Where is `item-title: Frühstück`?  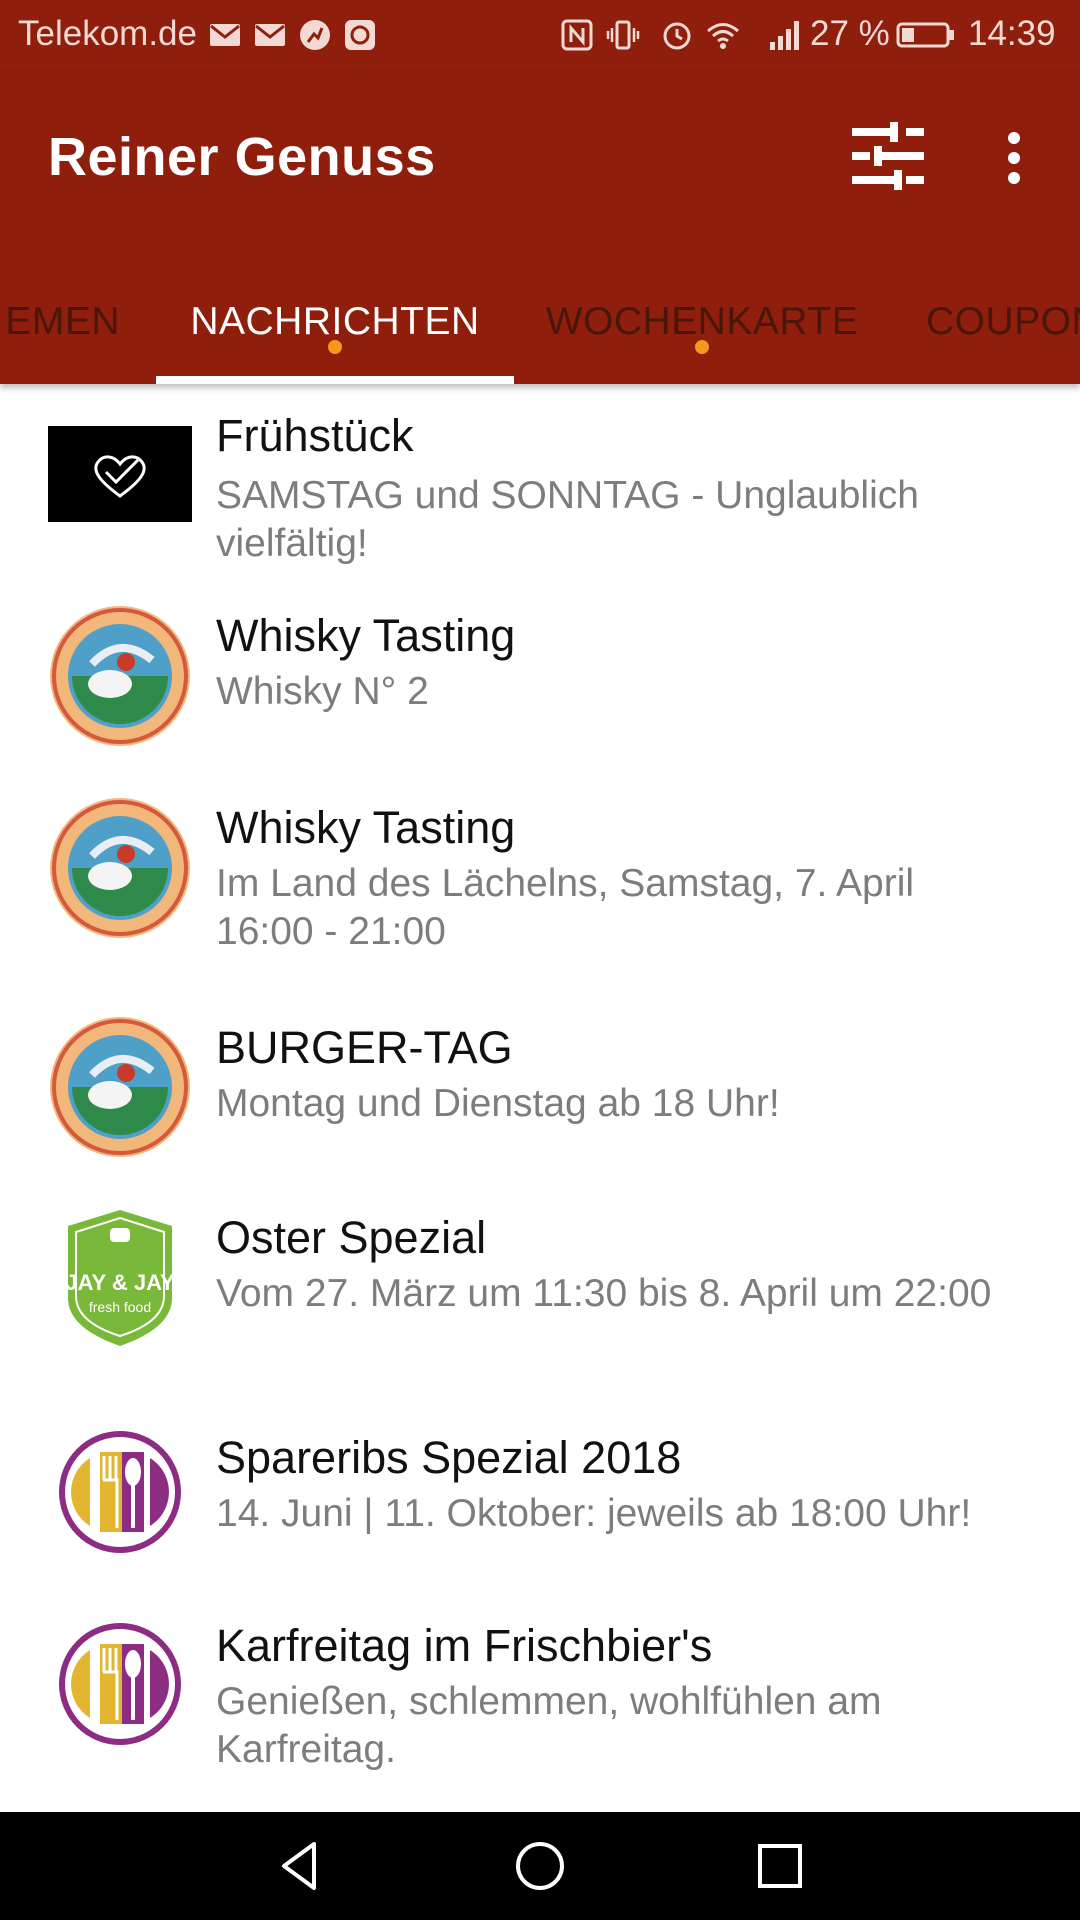
item-title: Frühstück is located at coordinates (315, 435).